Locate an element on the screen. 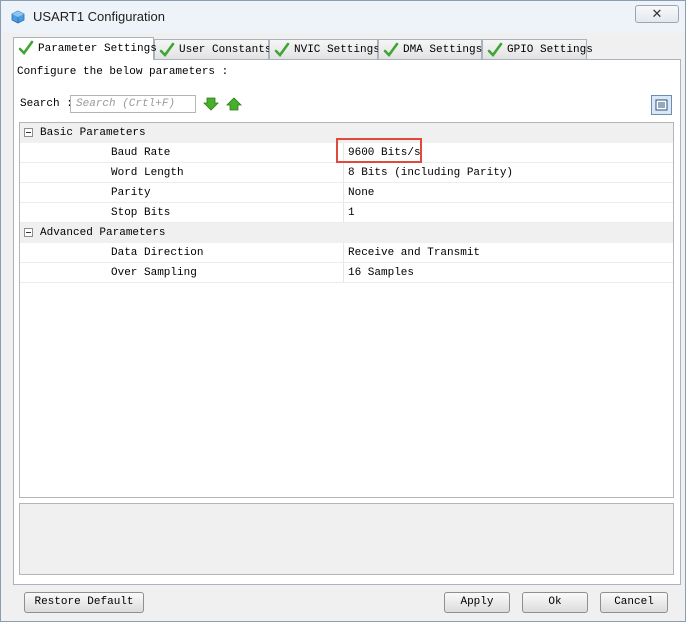  param-value: 16 Samples is located at coordinates (381, 273).